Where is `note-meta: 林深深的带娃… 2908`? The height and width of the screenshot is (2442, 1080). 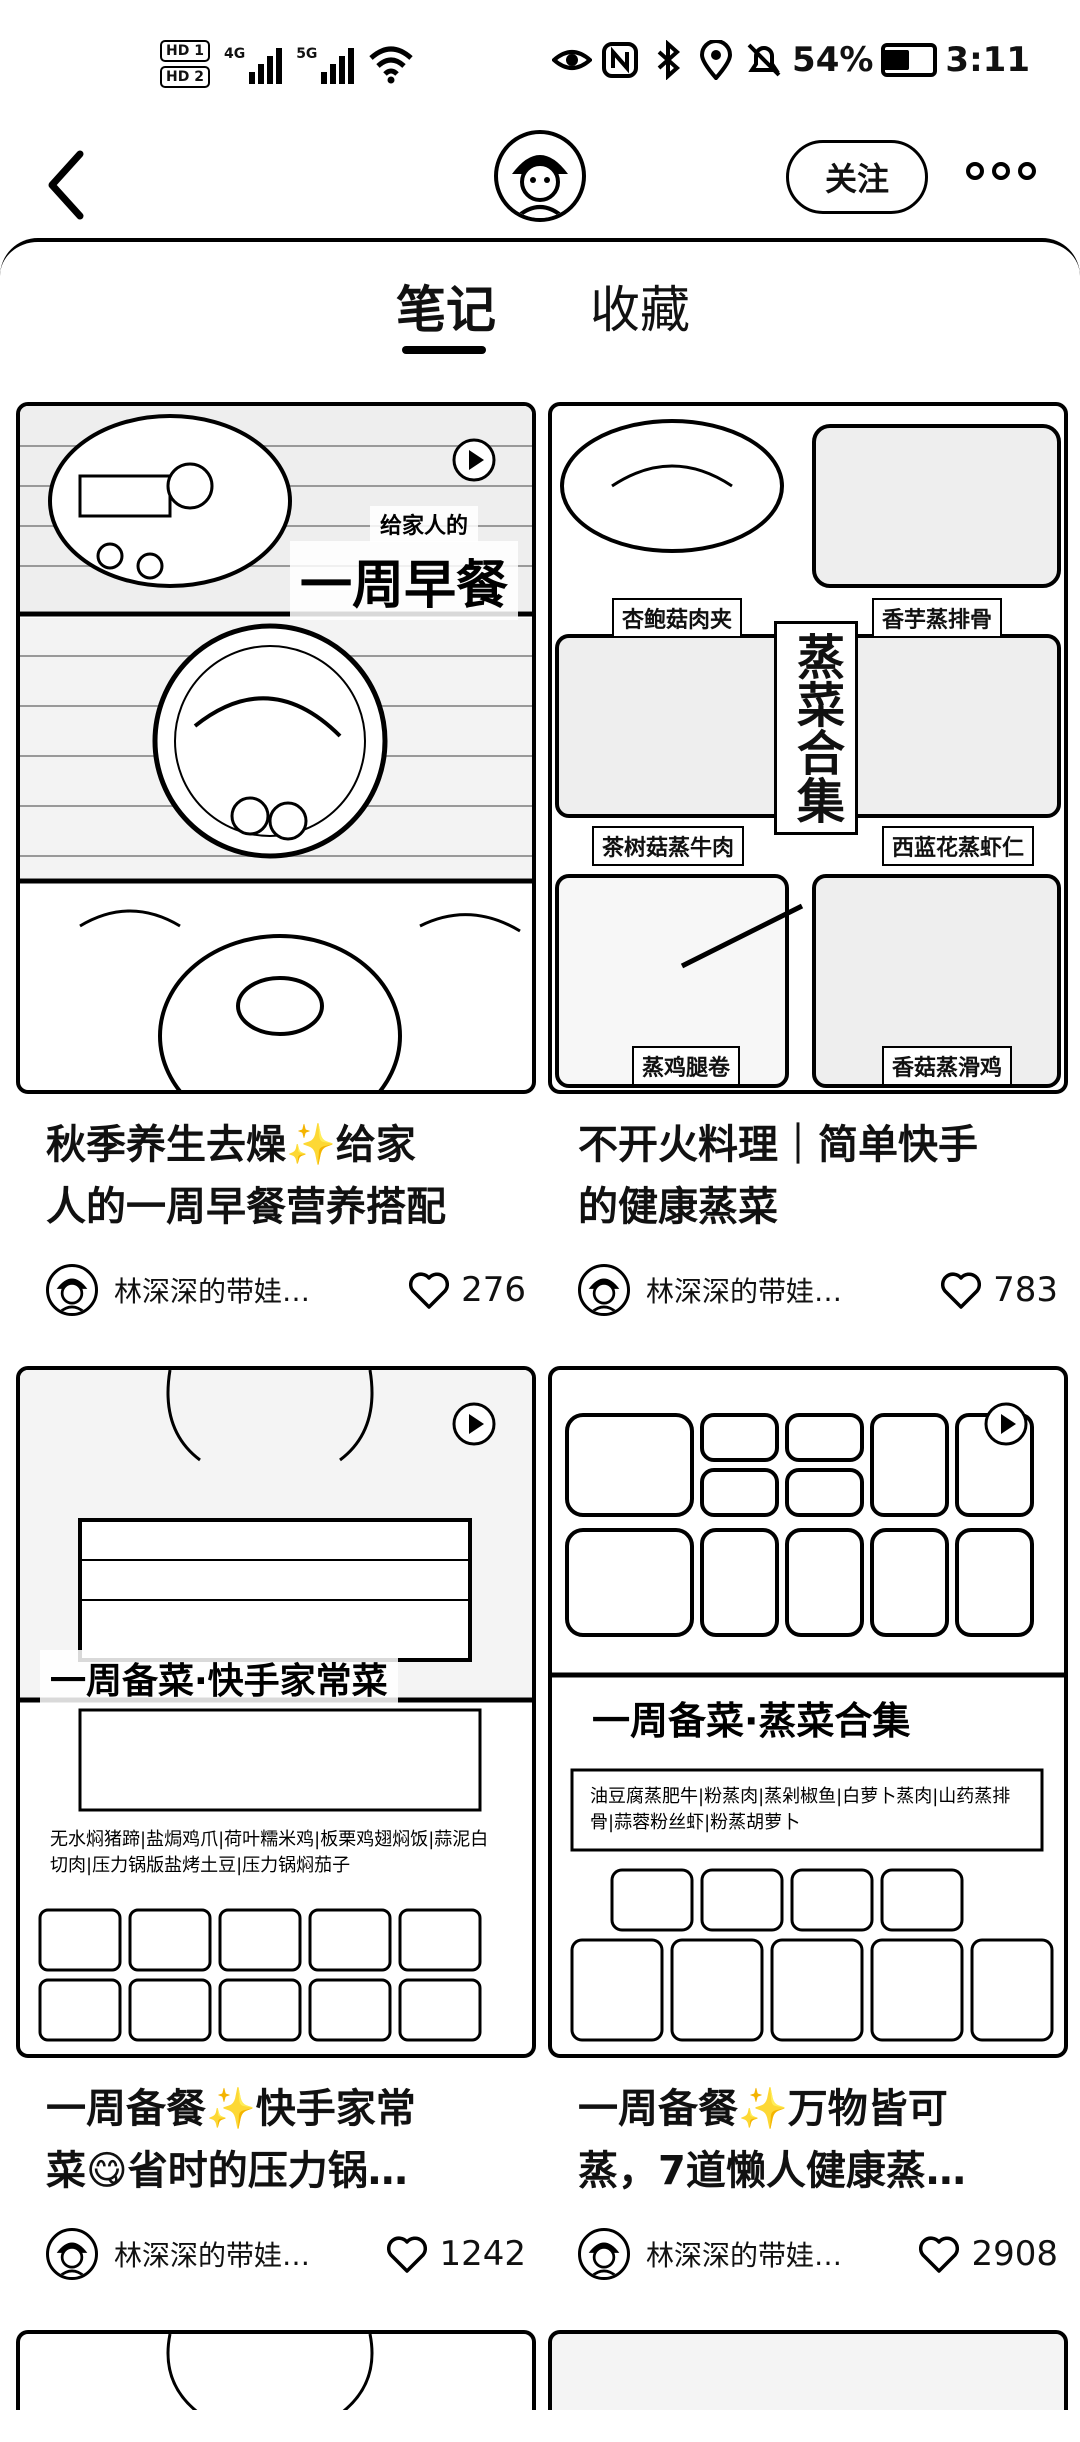 note-meta: 林深深的带娃… 2908 is located at coordinates (818, 2254).